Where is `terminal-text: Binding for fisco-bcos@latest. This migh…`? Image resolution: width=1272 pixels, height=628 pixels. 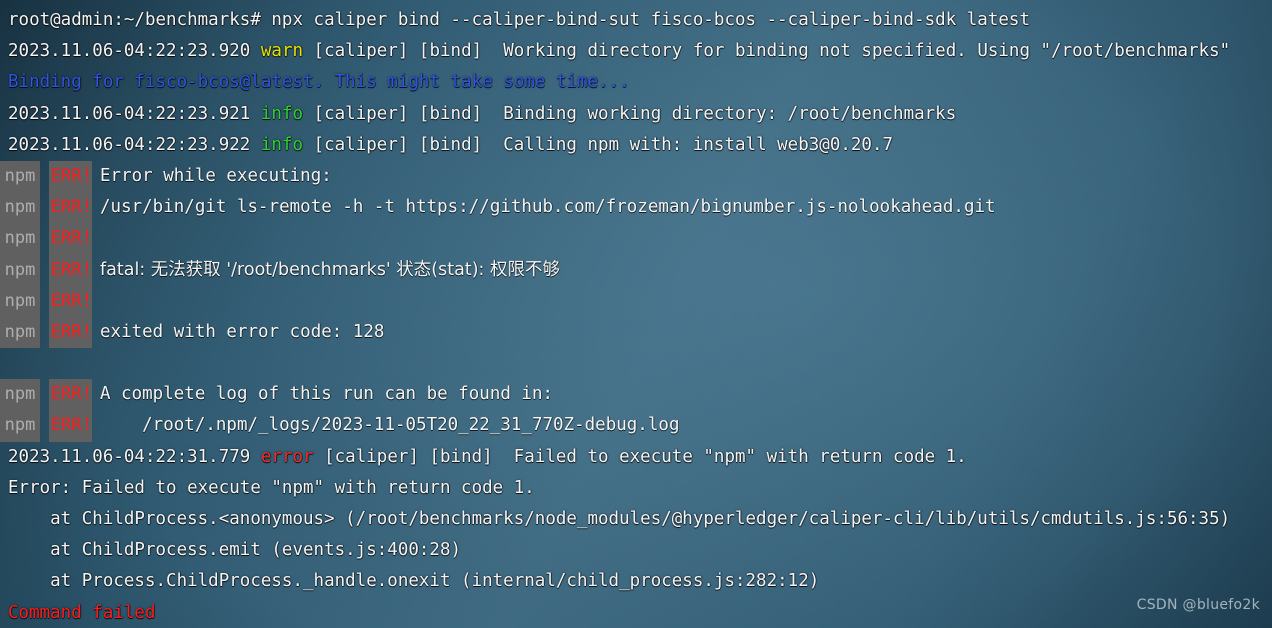
terminal-text: Binding for fisco-bcos@latest. This migh… is located at coordinates (319, 82).